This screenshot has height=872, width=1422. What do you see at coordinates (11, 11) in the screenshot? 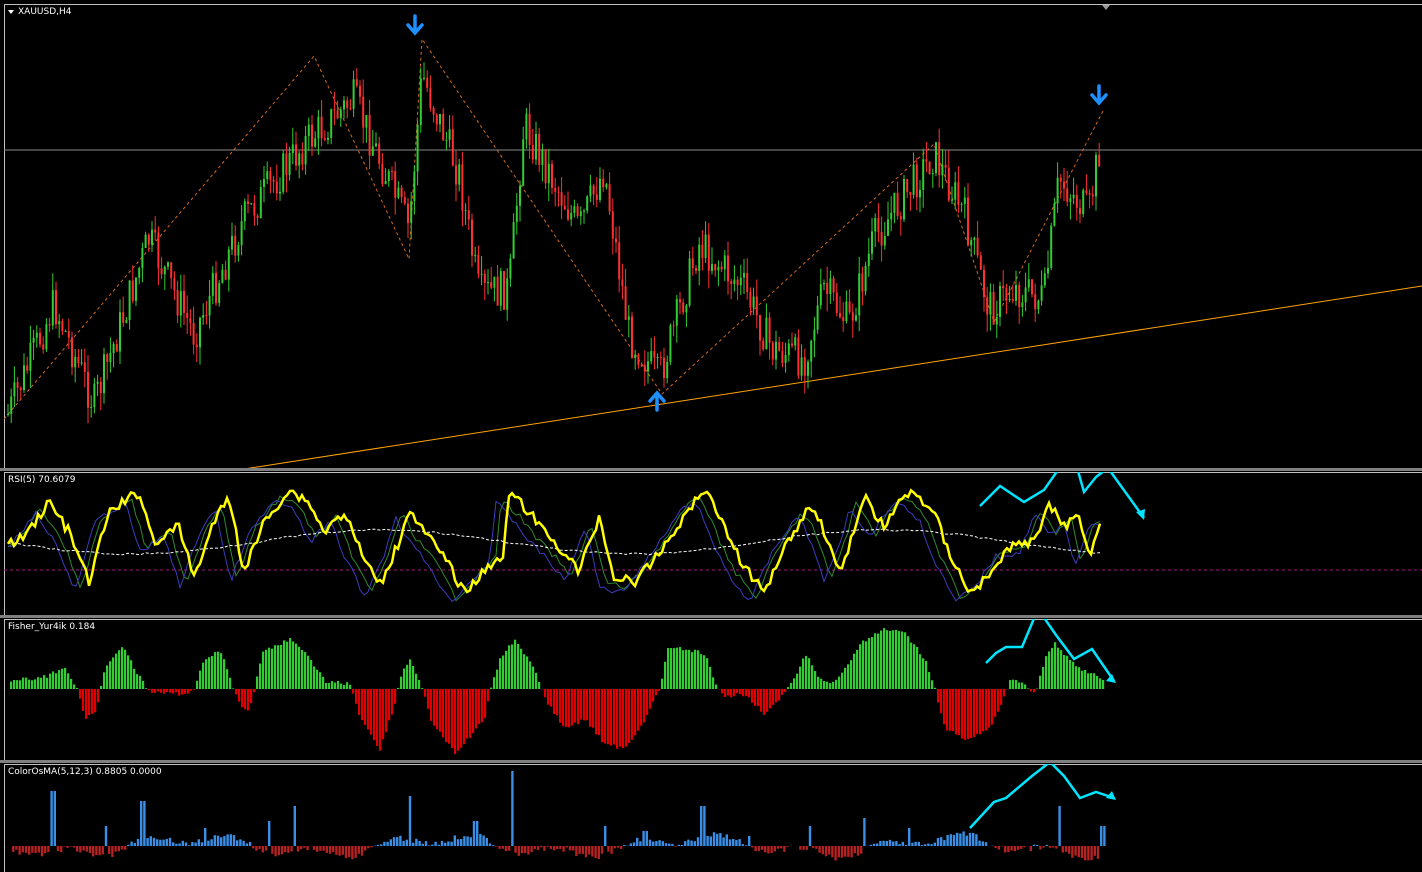
I see `dropdown-triangle-icon` at bounding box center [11, 11].